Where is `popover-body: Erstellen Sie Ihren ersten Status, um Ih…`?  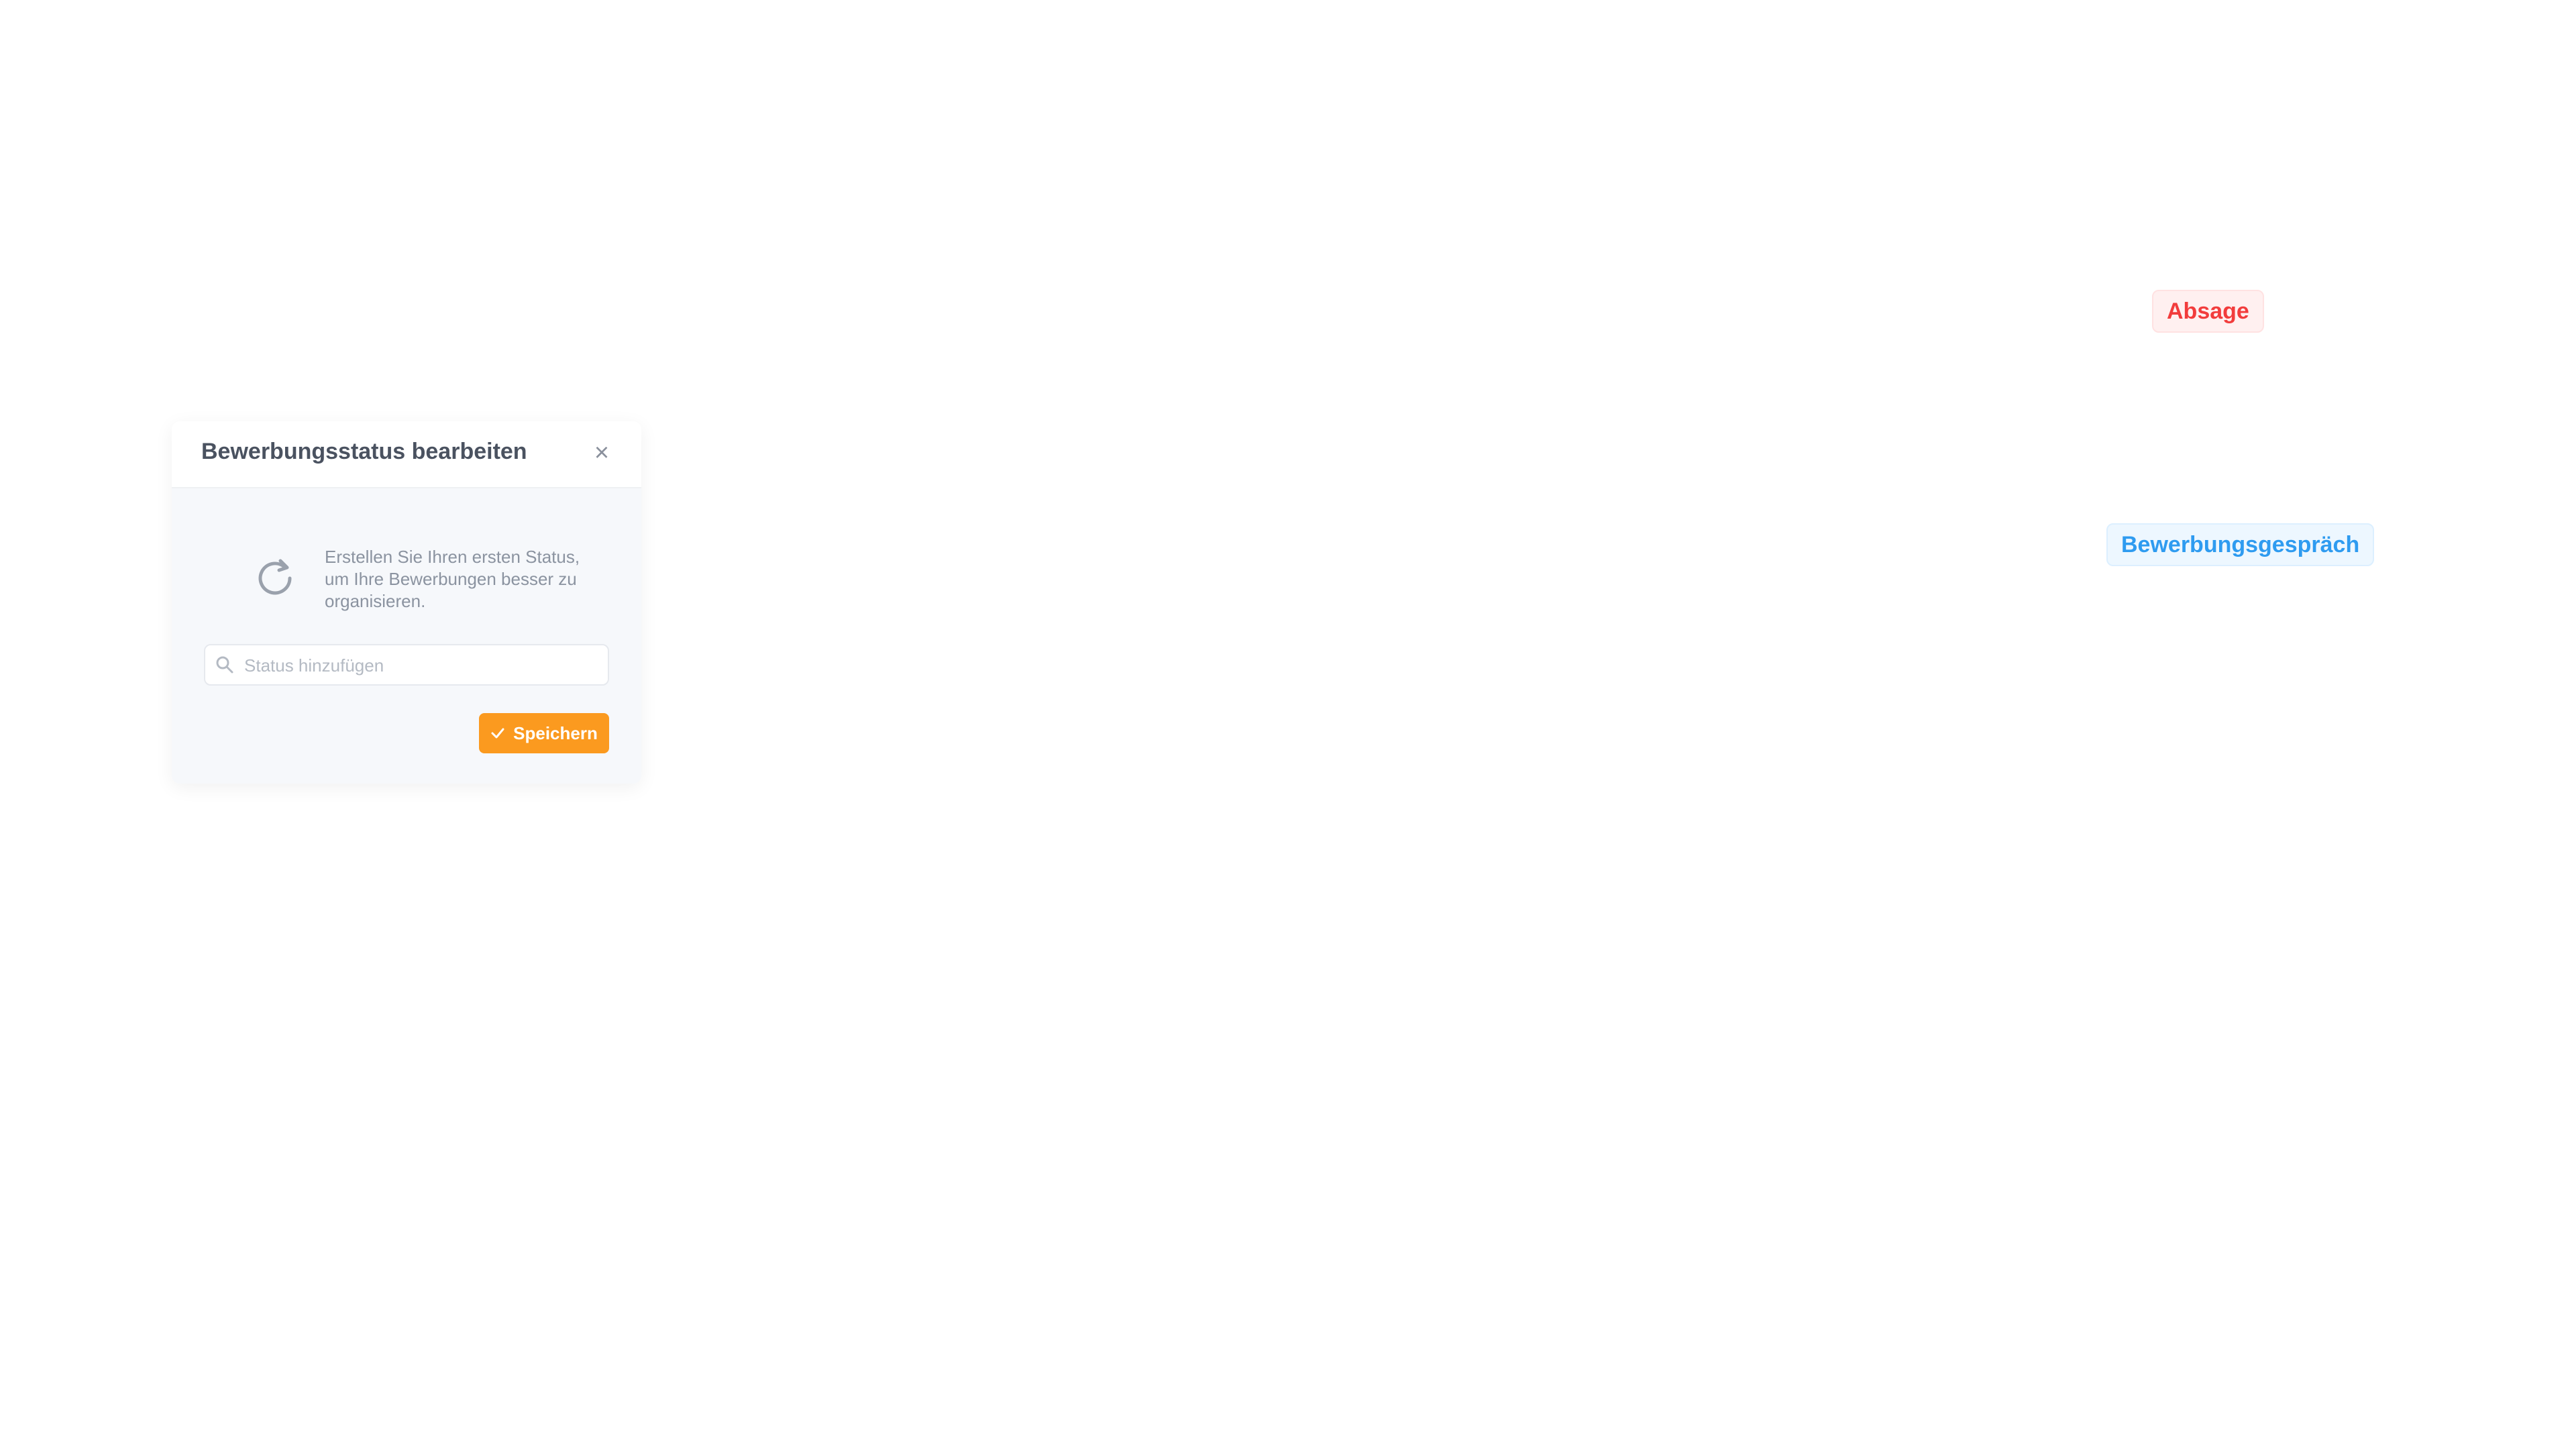 popover-body: Erstellen Sie Ihren ersten Status, um Ih… is located at coordinates (406, 636).